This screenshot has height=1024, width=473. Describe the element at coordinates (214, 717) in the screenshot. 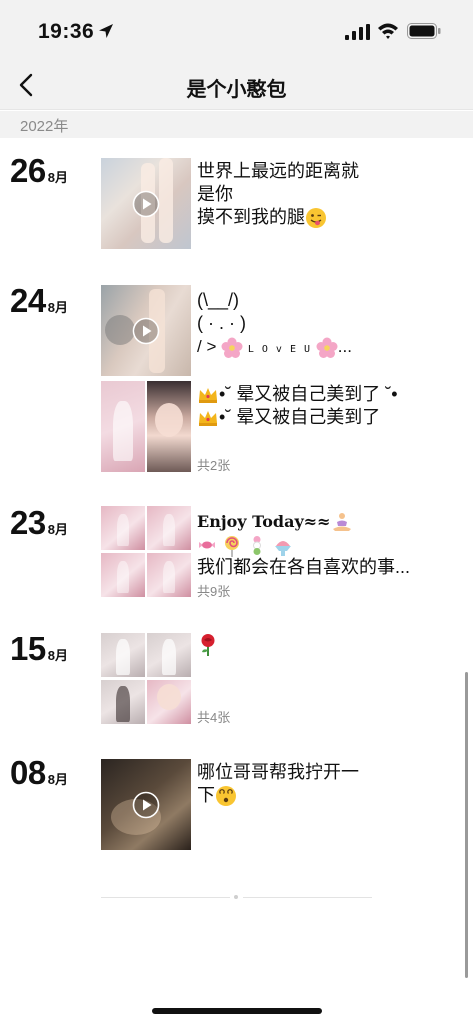

I see `photo-count: 共4张` at that location.